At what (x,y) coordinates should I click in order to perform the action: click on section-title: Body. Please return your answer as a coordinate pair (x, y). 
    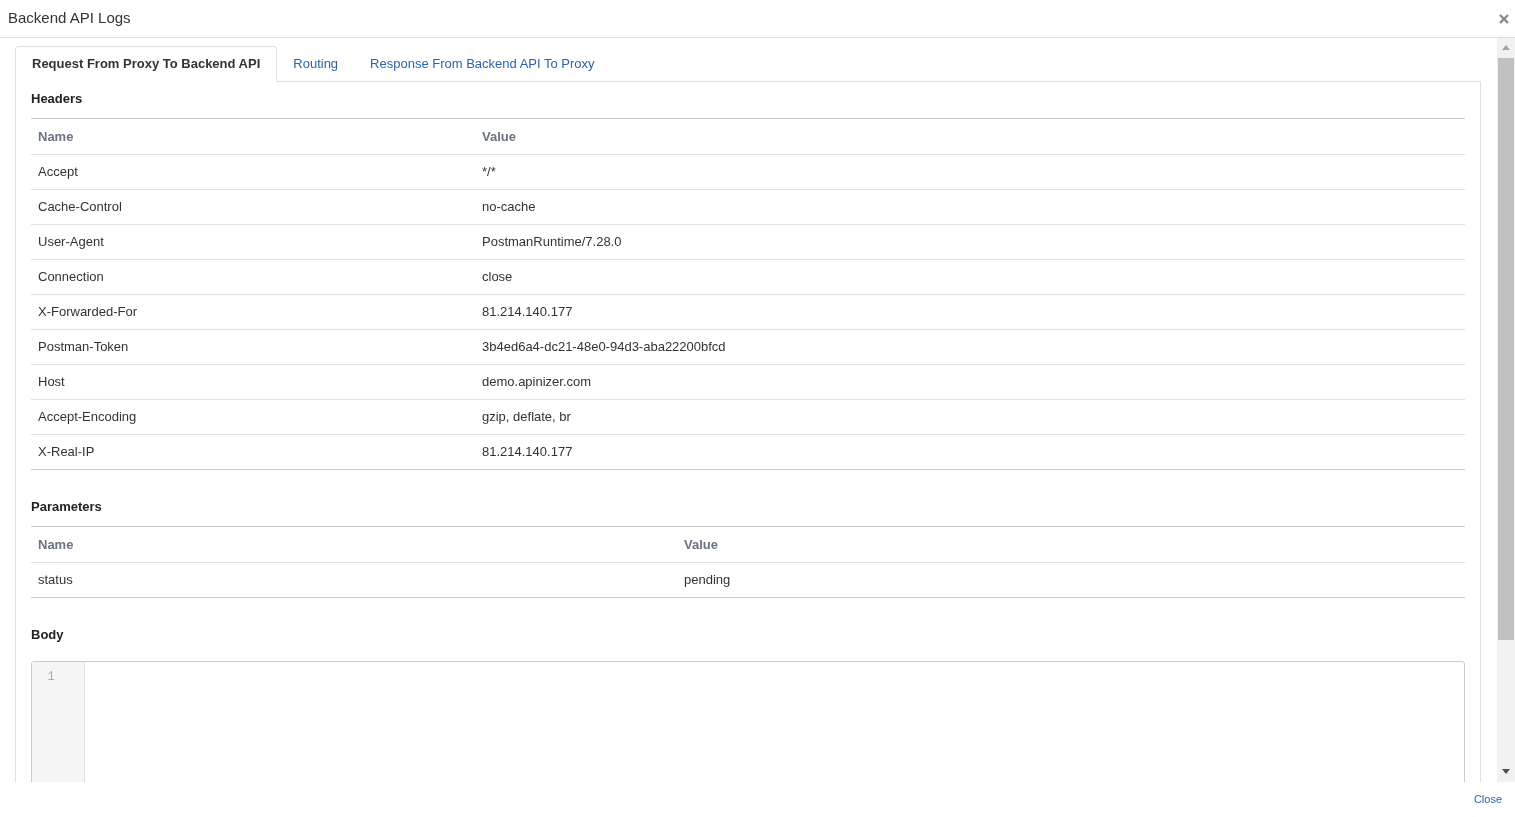
    Looking at the image, I should click on (47, 634).